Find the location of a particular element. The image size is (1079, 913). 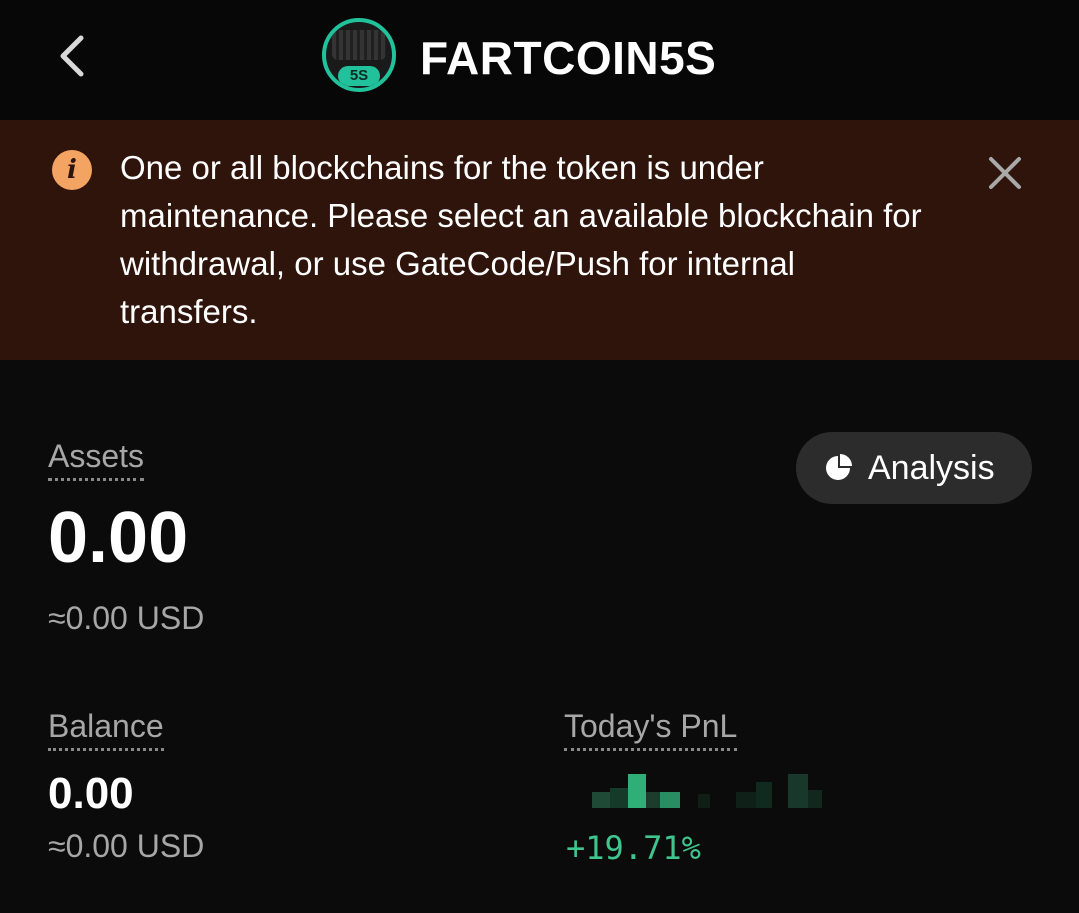

assets-label: Assets is located at coordinates (96, 458).